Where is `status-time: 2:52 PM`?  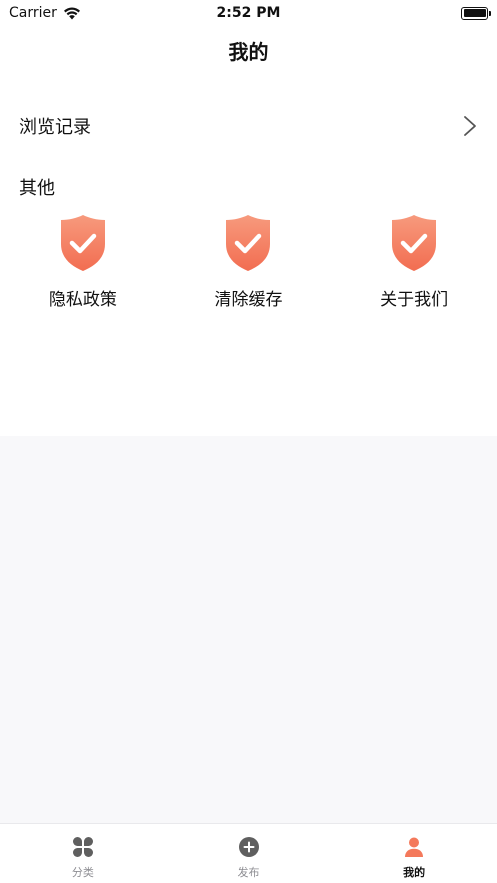
status-time: 2:52 PM is located at coordinates (248, 13).